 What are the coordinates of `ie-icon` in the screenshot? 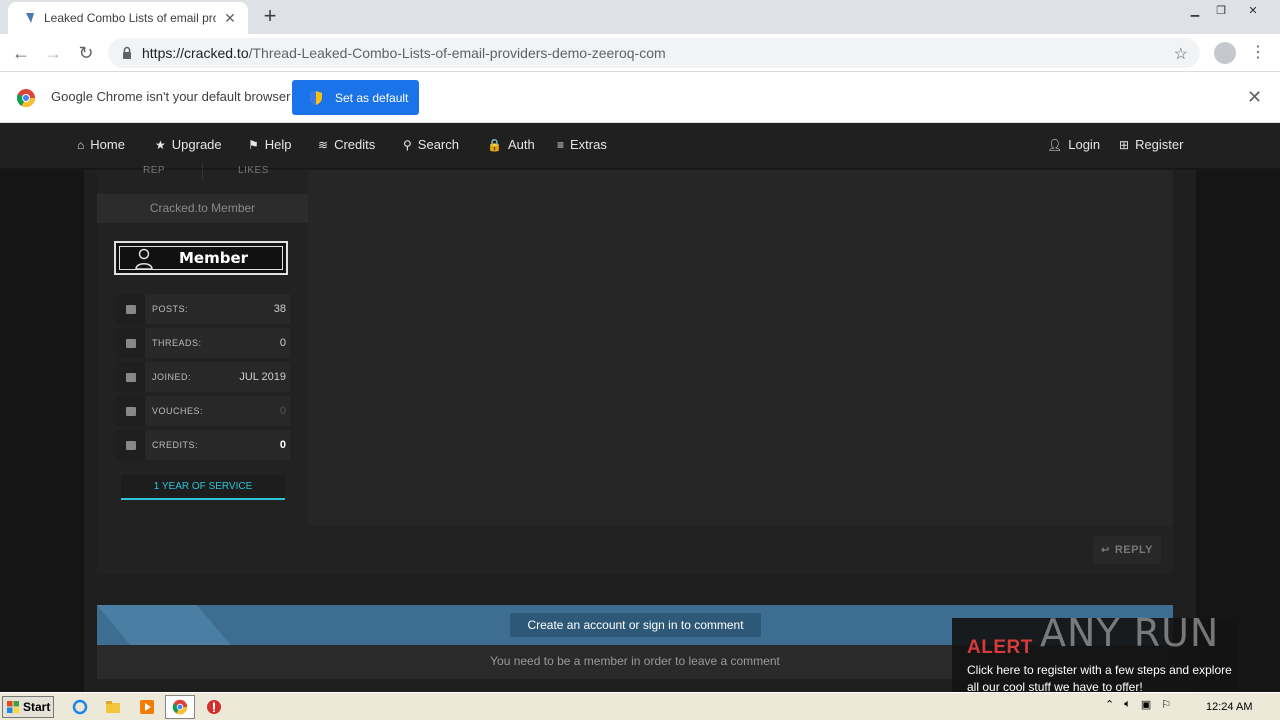 It's located at (80, 707).